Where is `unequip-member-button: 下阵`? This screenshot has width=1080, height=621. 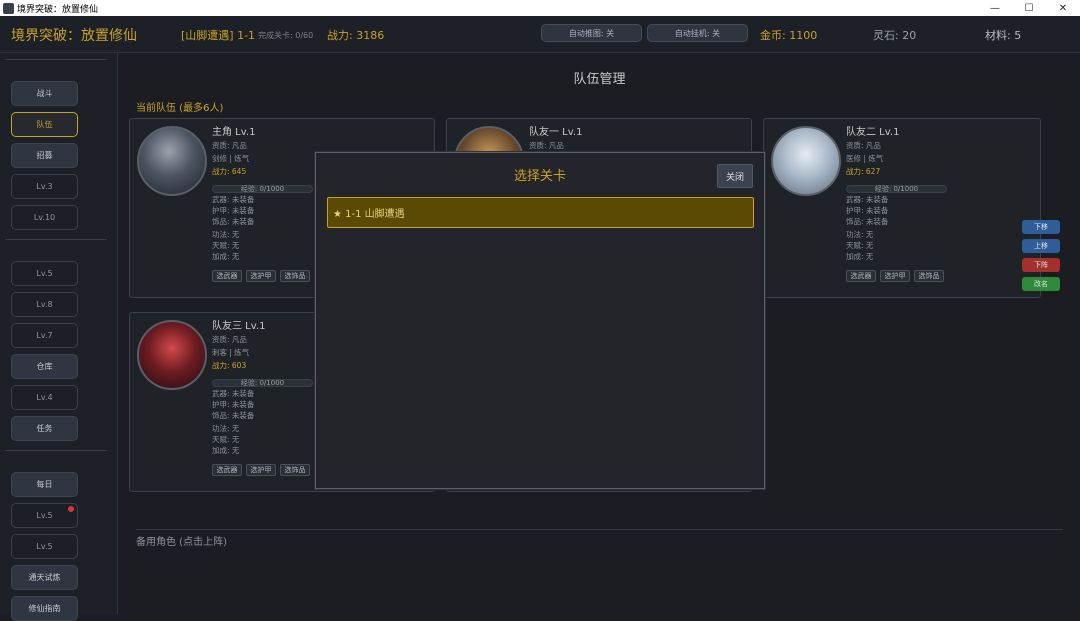 unequip-member-button: 下阵 is located at coordinates (1041, 265).